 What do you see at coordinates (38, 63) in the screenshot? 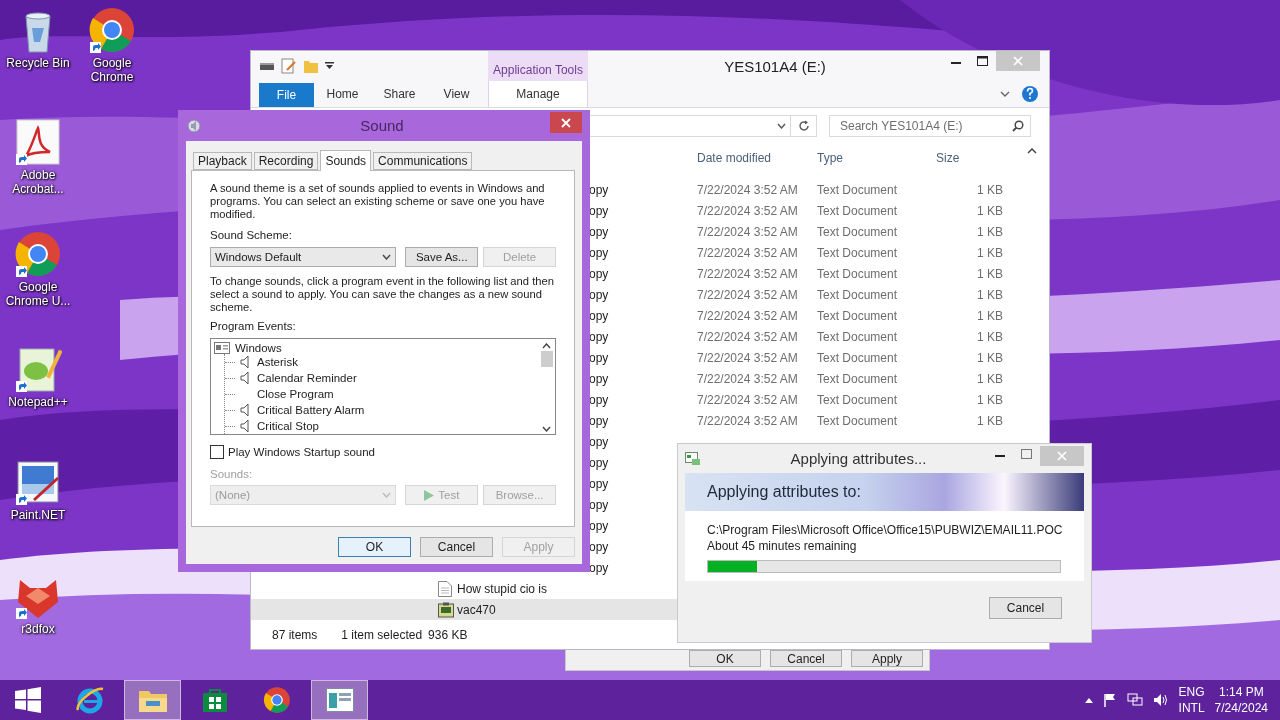
I see `desktop-icon-label: Recycle Bin` at bounding box center [38, 63].